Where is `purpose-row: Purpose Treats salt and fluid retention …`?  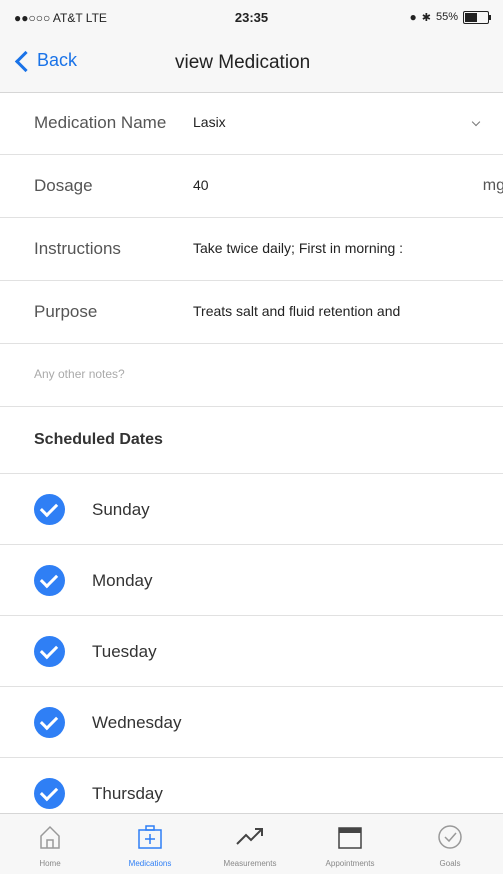 purpose-row: Purpose Treats salt and fluid retention … is located at coordinates (251, 312).